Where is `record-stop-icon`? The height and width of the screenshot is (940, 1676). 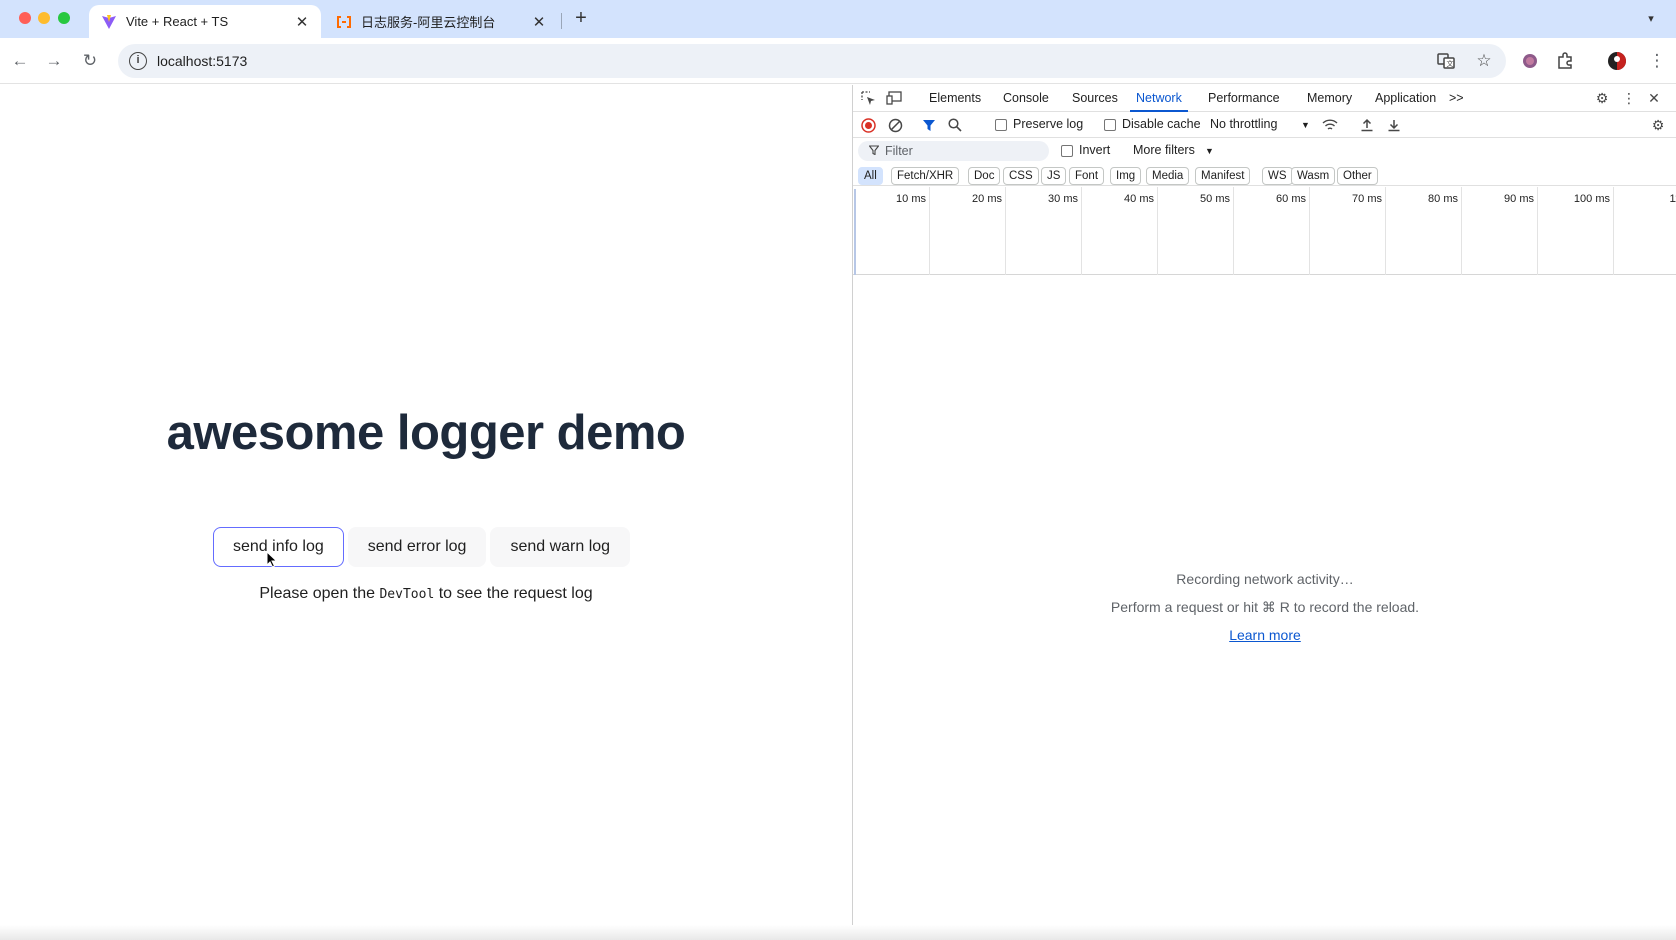
record-stop-icon is located at coordinates (868, 125).